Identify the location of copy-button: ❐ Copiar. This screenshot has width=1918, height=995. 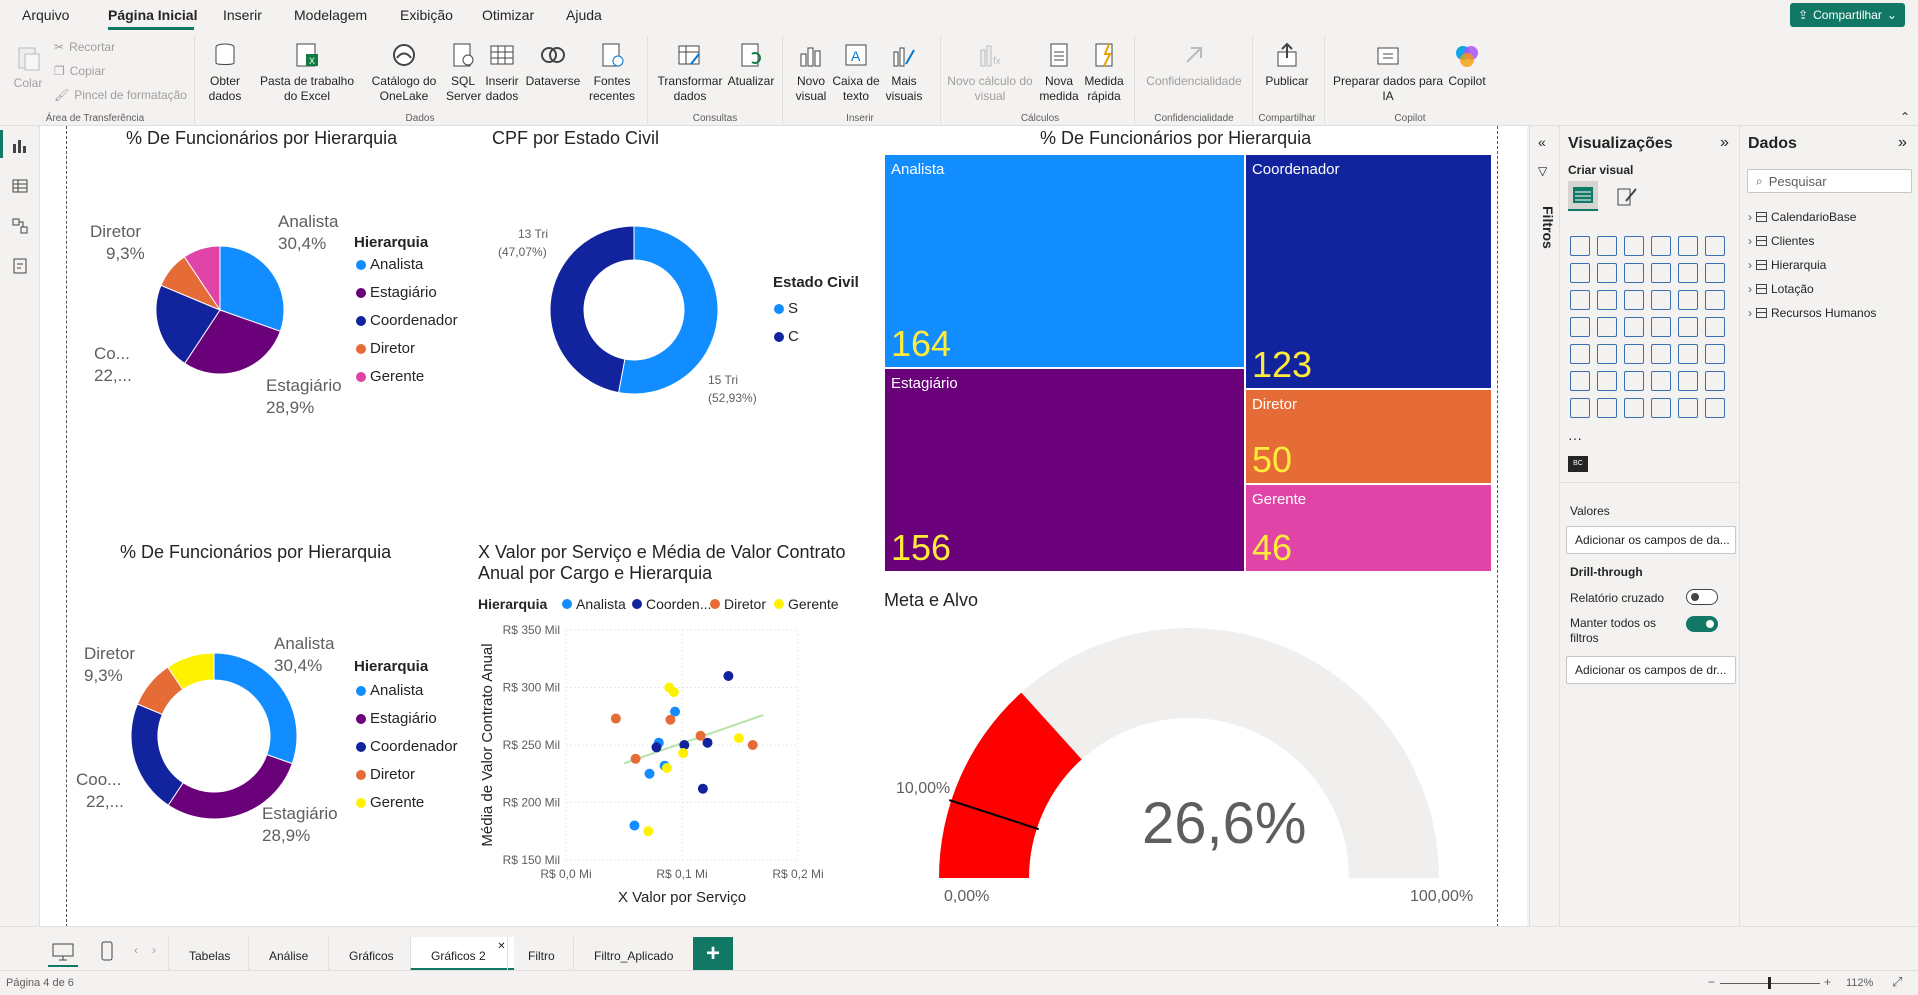
(79, 71).